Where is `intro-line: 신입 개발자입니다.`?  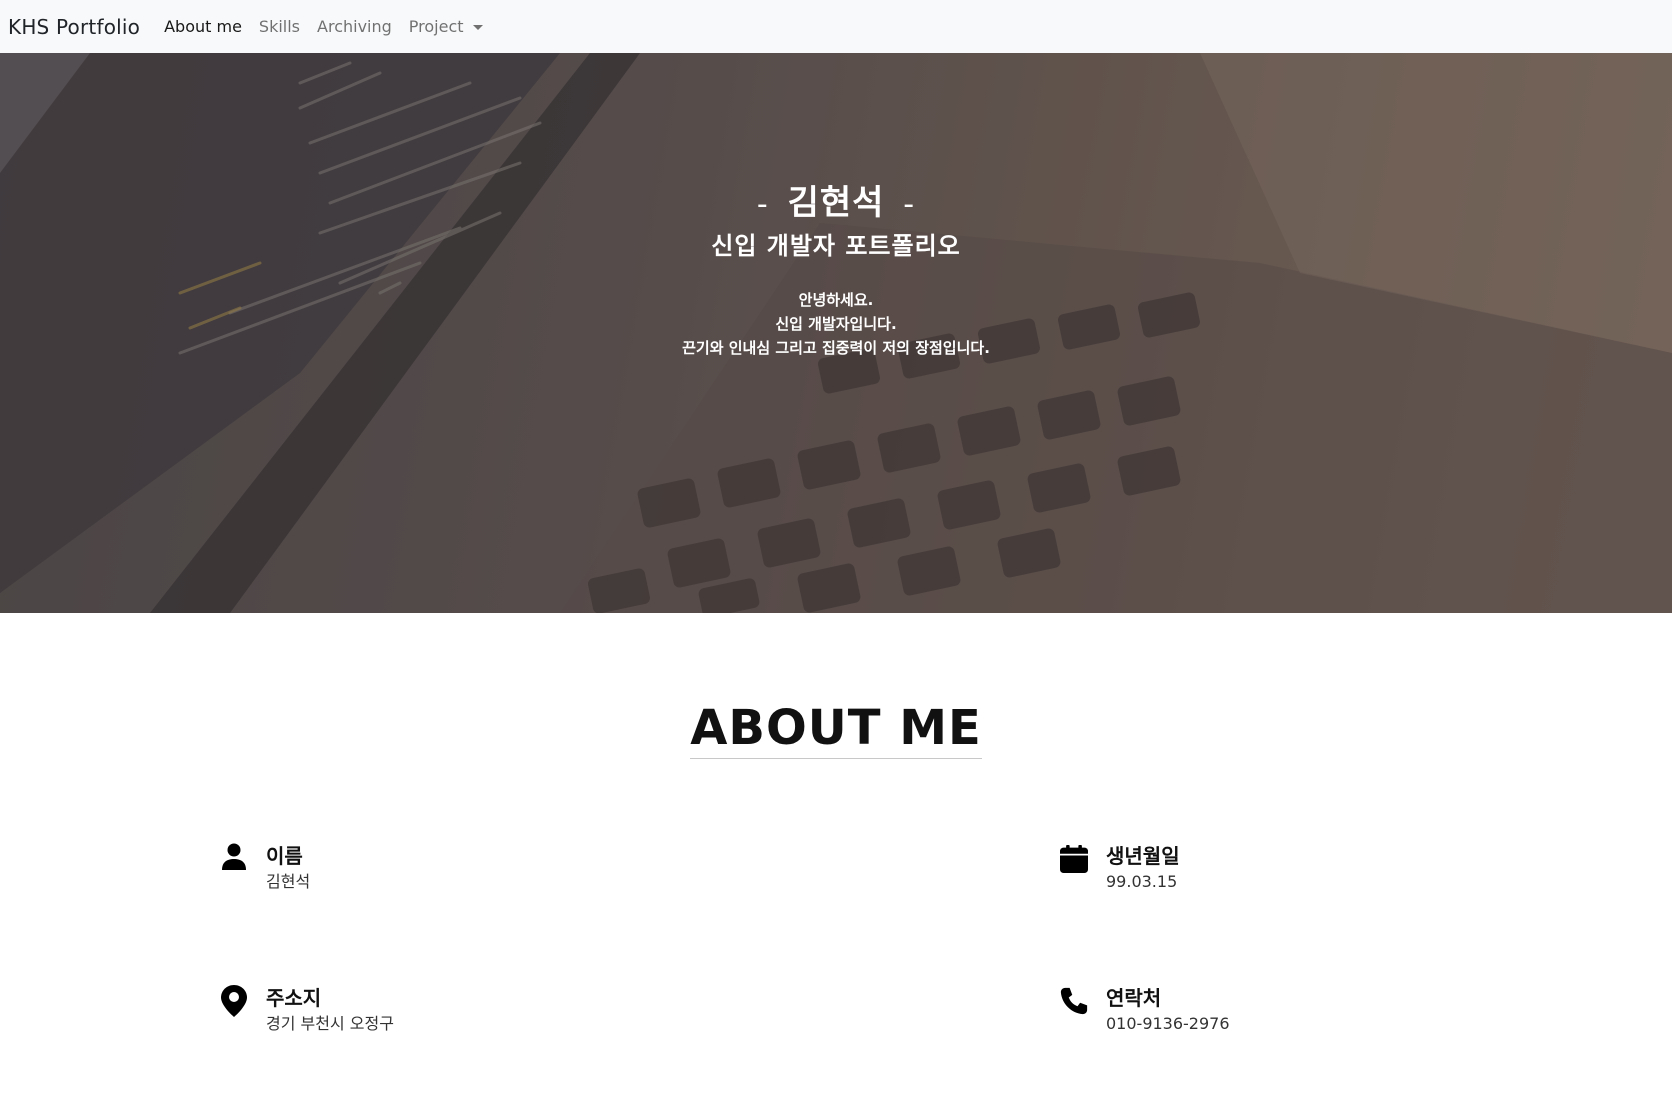
intro-line: 신입 개발자입니다. is located at coordinates (836, 324).